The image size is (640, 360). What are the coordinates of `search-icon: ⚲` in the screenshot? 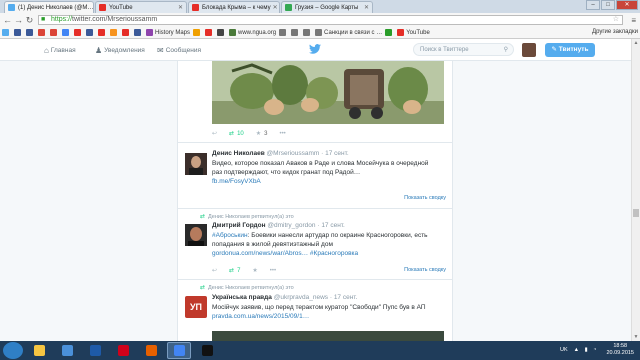 It's located at (506, 49).